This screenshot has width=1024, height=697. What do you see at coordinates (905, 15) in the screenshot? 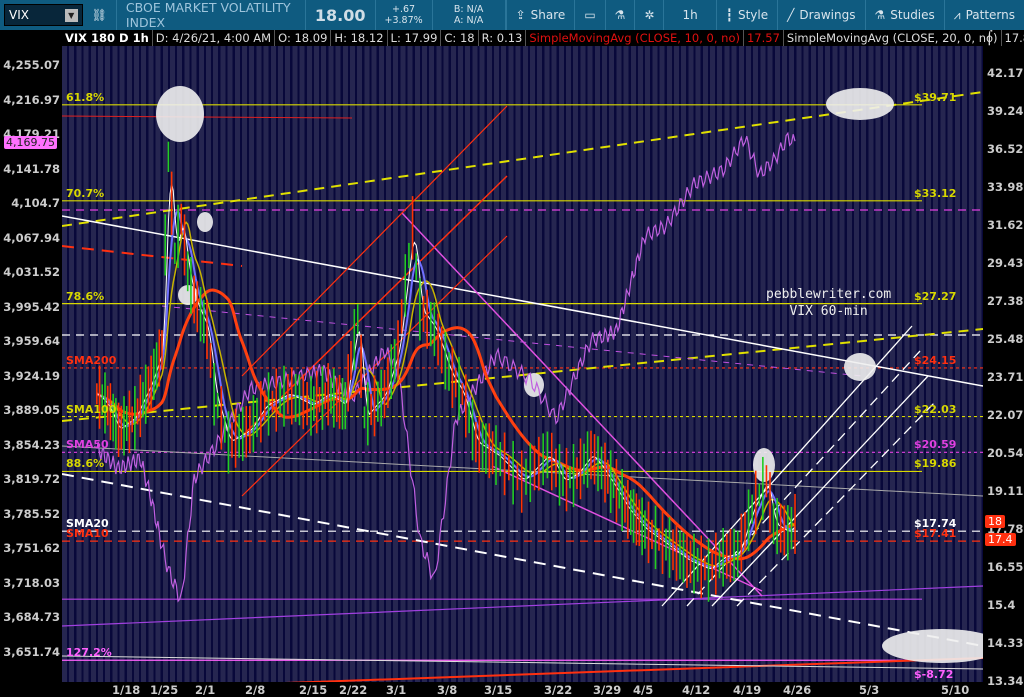
I see `studies-button: ⚗ Studies` at bounding box center [905, 15].